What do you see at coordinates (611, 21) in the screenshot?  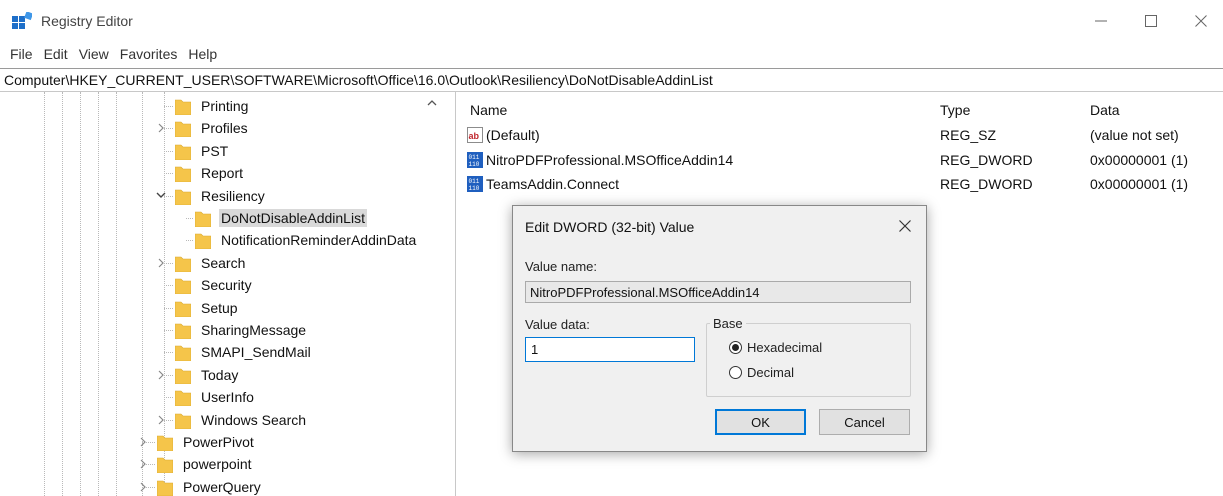 I see `title-bar: Registry Editor` at bounding box center [611, 21].